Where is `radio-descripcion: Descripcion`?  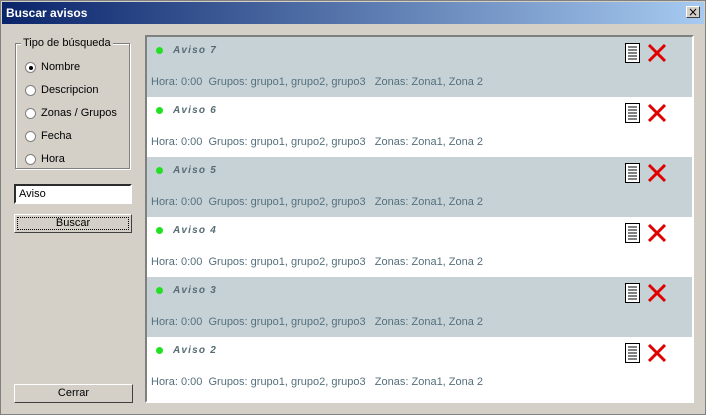
radio-descripcion: Descripcion is located at coordinates (61, 90).